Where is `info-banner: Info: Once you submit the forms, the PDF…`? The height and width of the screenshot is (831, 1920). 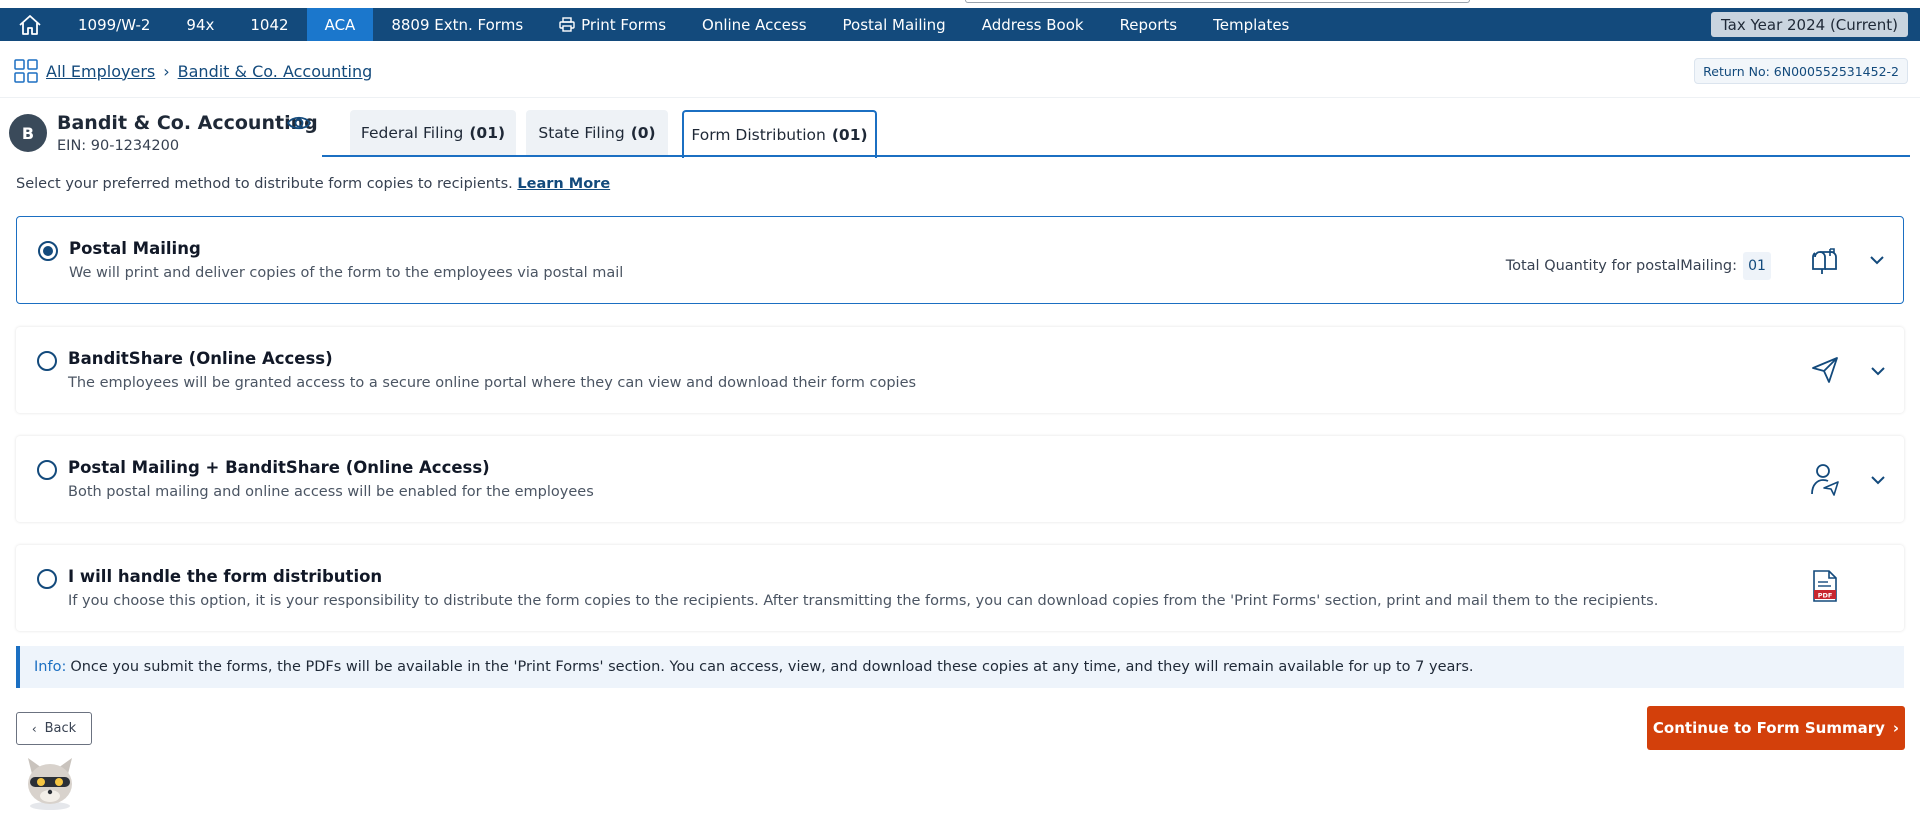
info-banner: Info: Once you submit the forms, the PDF… is located at coordinates (960, 667).